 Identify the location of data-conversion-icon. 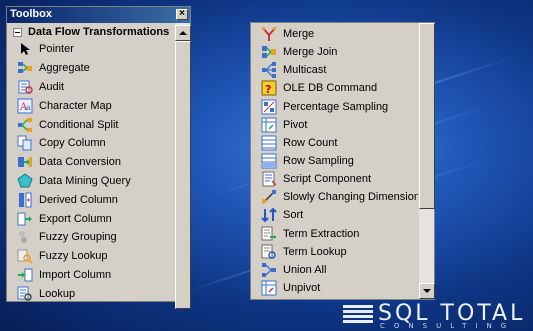
(25, 162).